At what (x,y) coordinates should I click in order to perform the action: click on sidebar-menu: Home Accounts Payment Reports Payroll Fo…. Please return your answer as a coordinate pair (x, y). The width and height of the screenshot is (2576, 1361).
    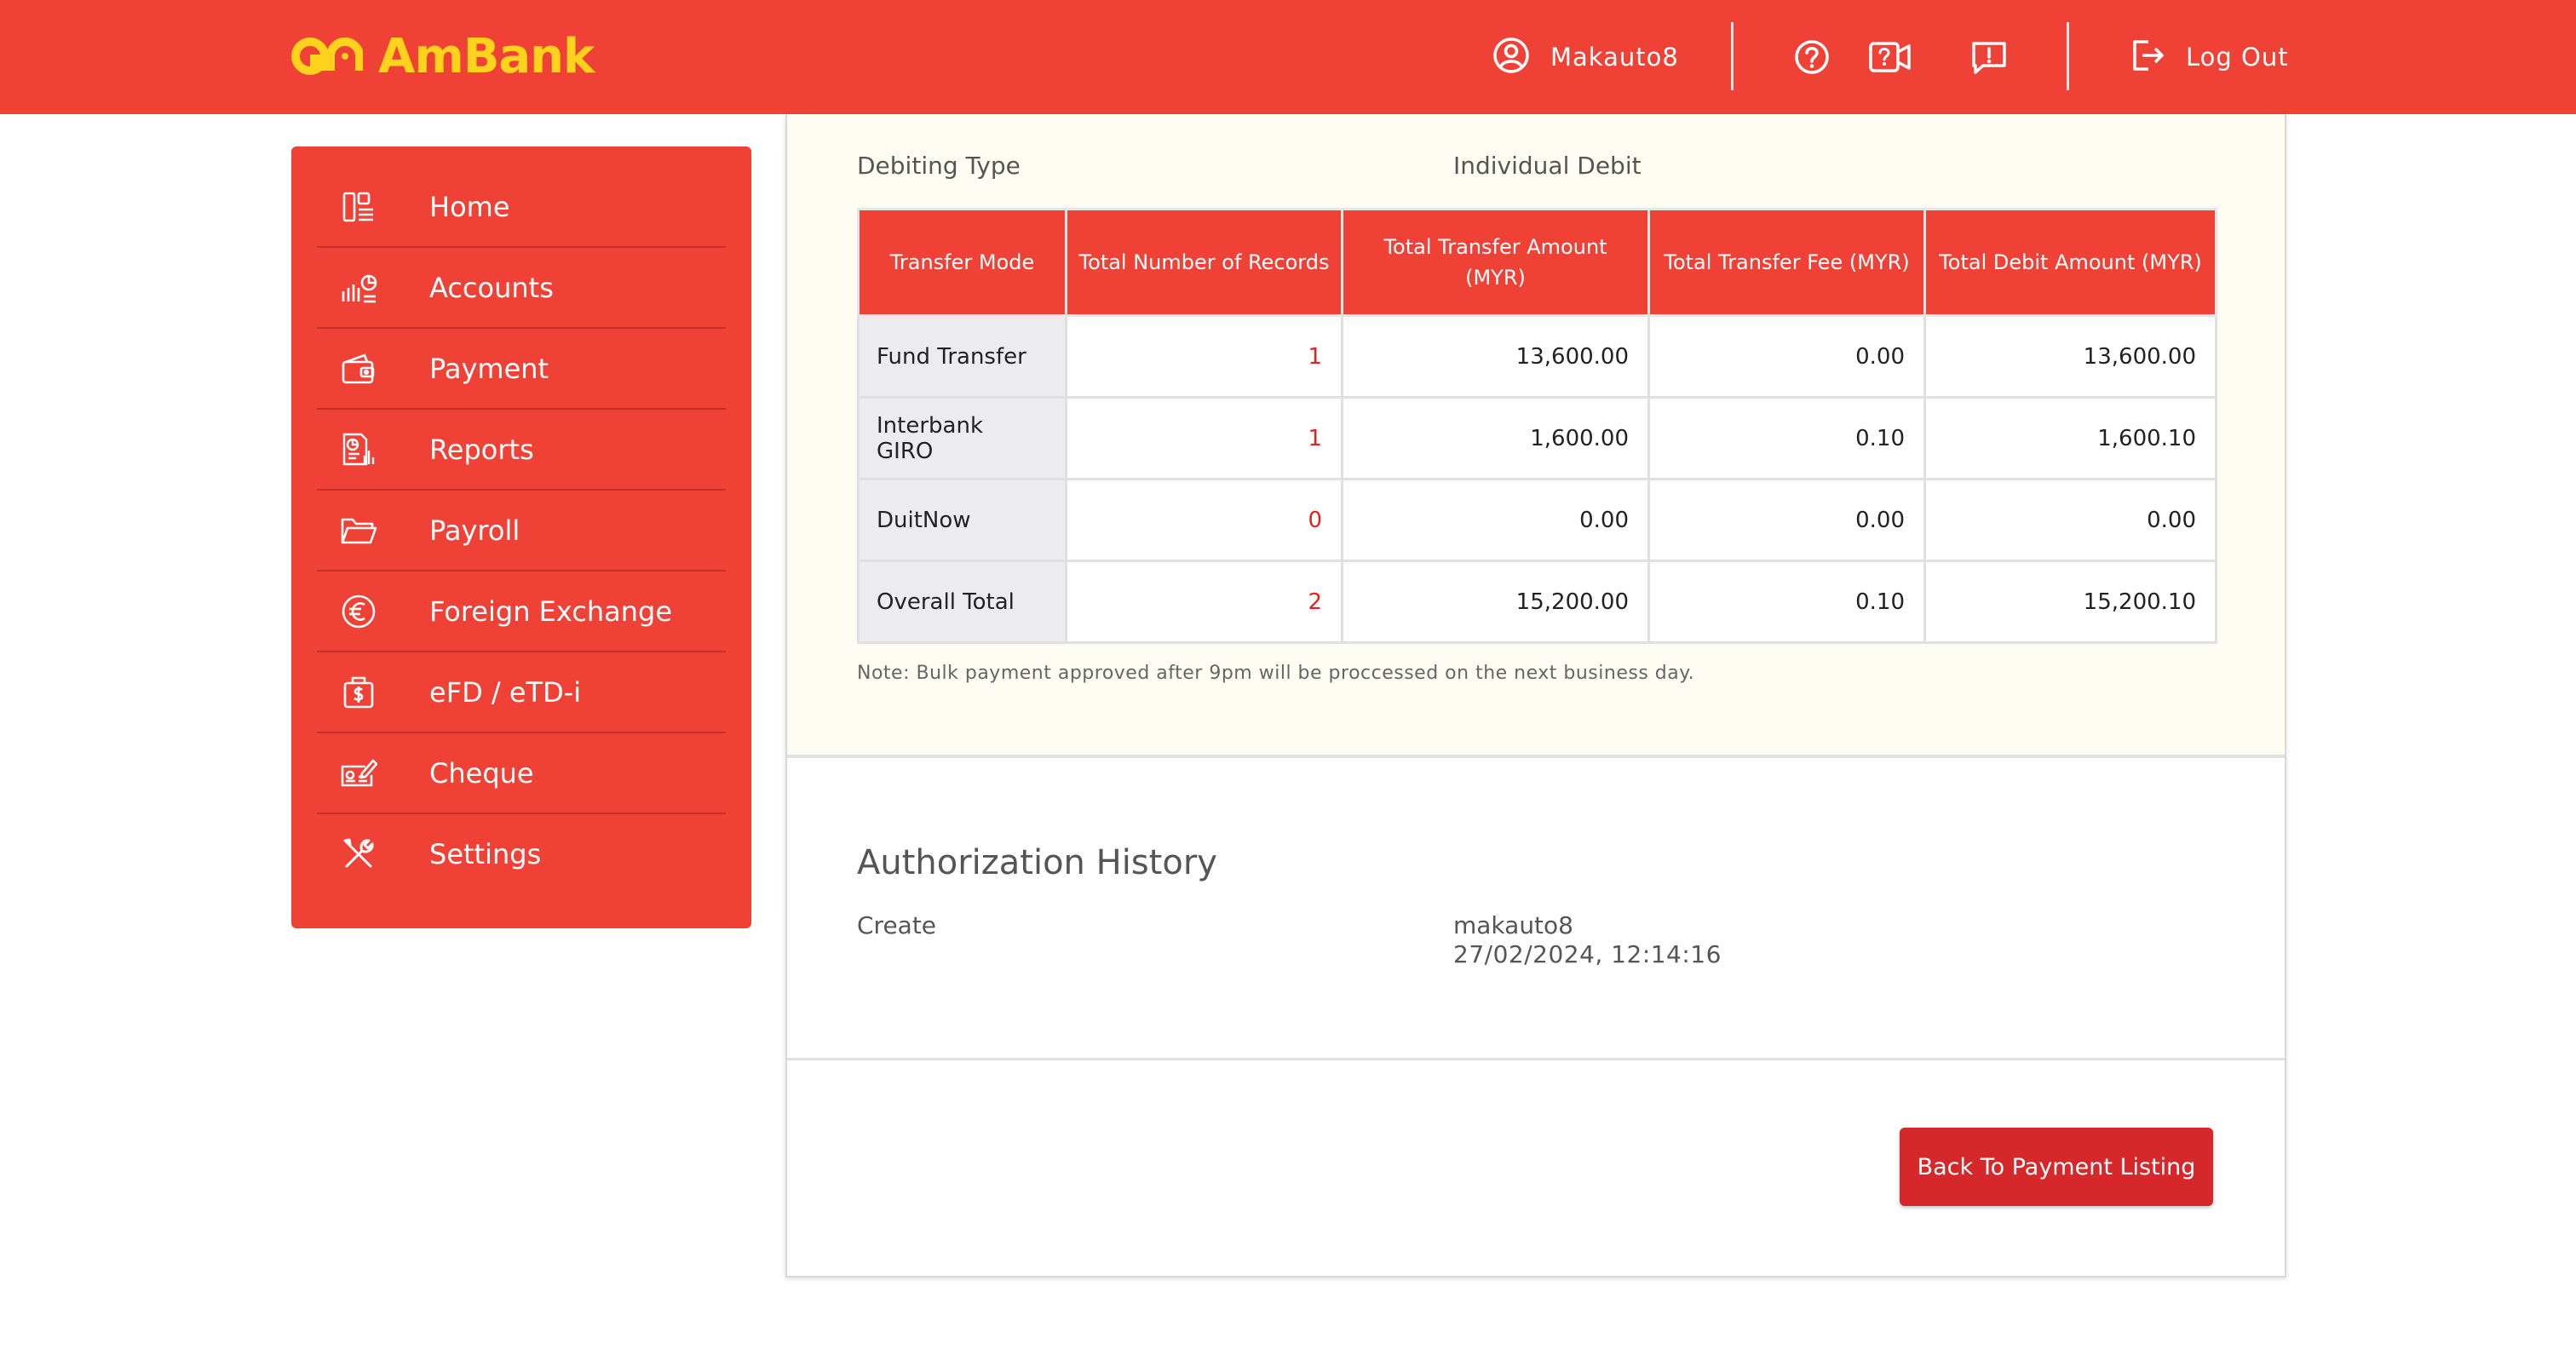
    Looking at the image, I should click on (521, 537).